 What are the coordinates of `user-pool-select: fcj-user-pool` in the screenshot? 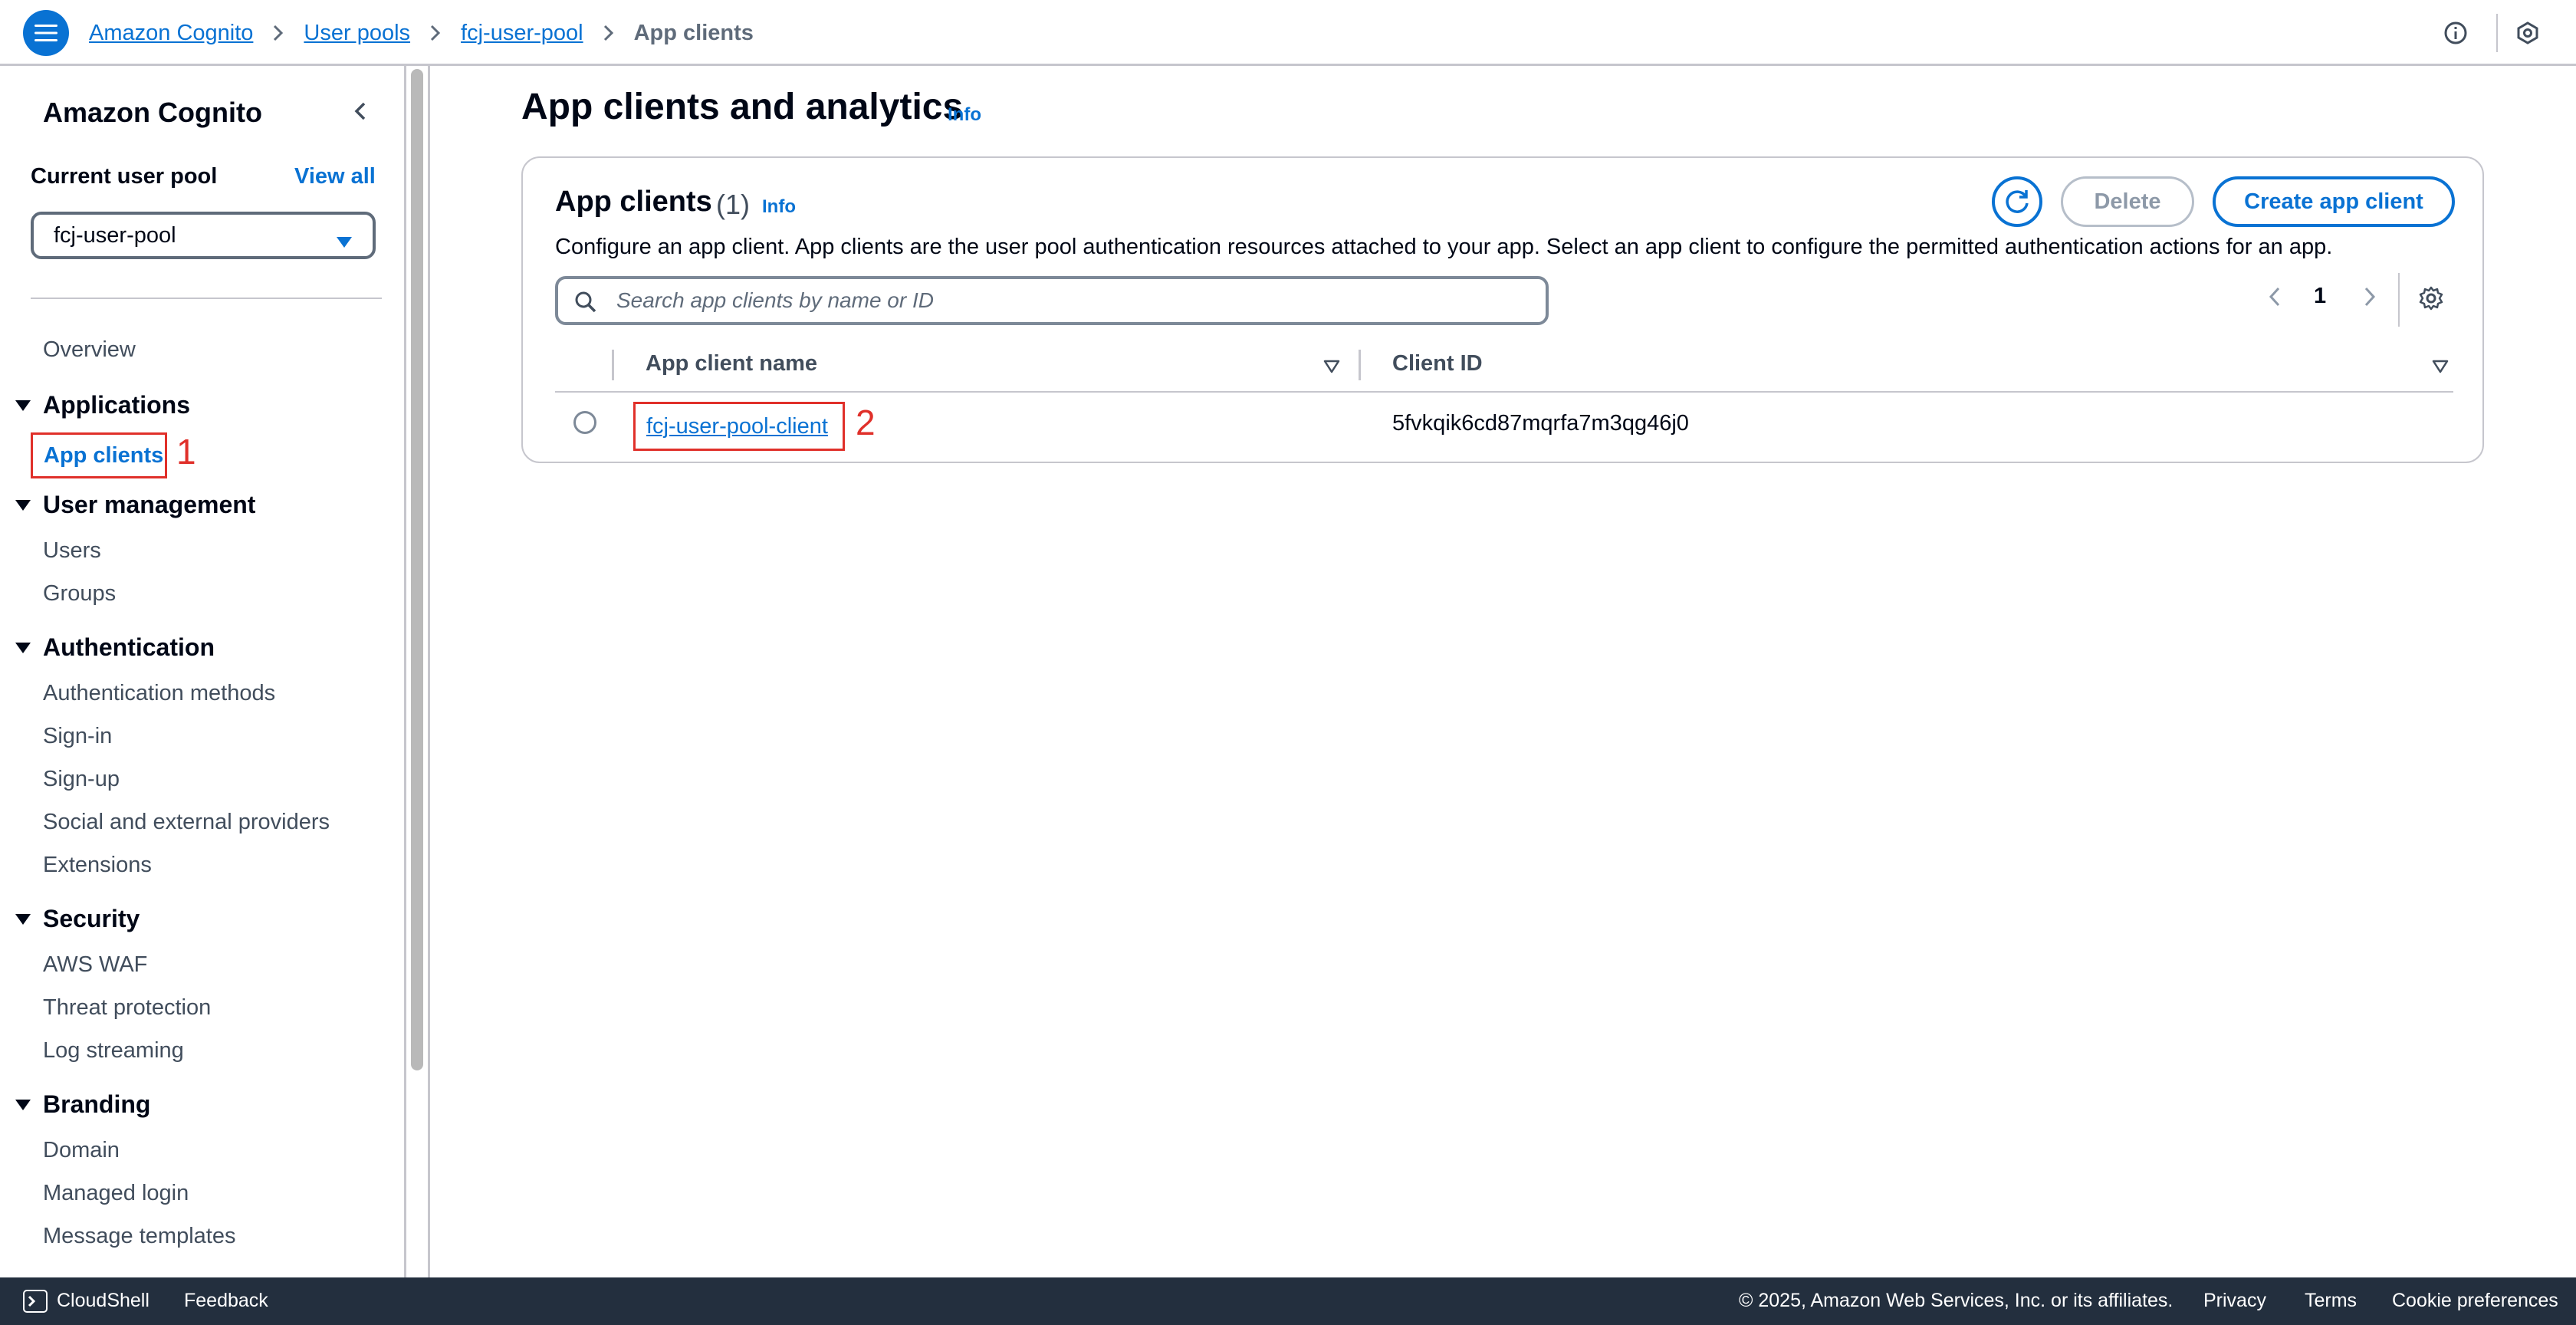 It's located at (204, 235).